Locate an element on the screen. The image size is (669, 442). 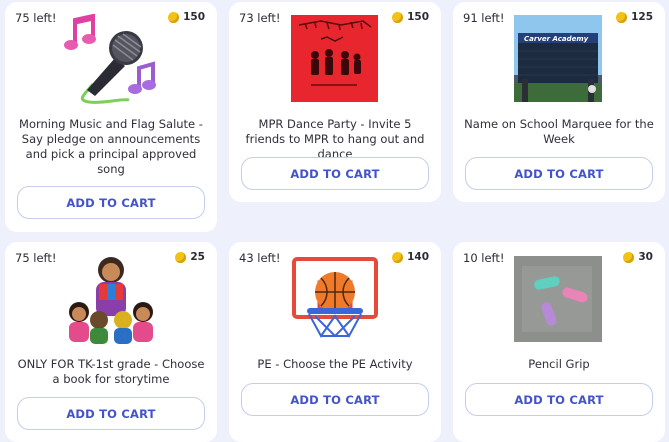
price: 140 is located at coordinates (410, 257).